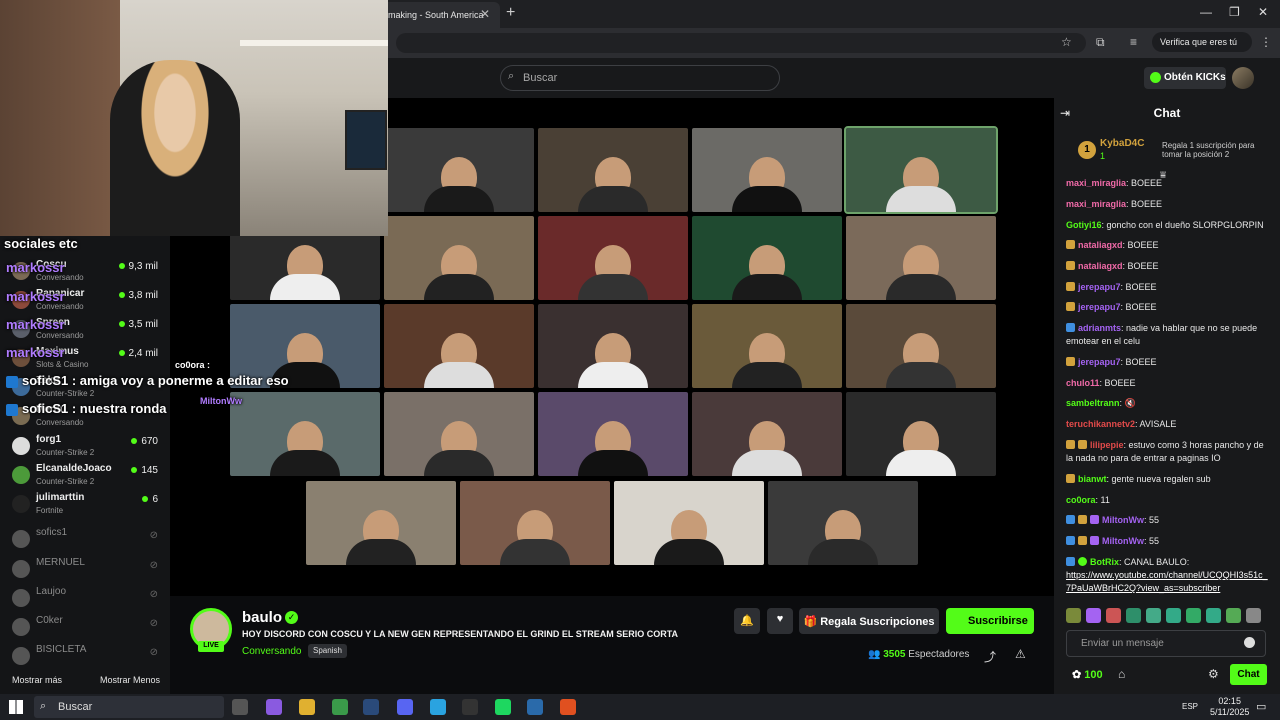  What do you see at coordinates (340, 707) in the screenshot?
I see `chrome-icon` at bounding box center [340, 707].